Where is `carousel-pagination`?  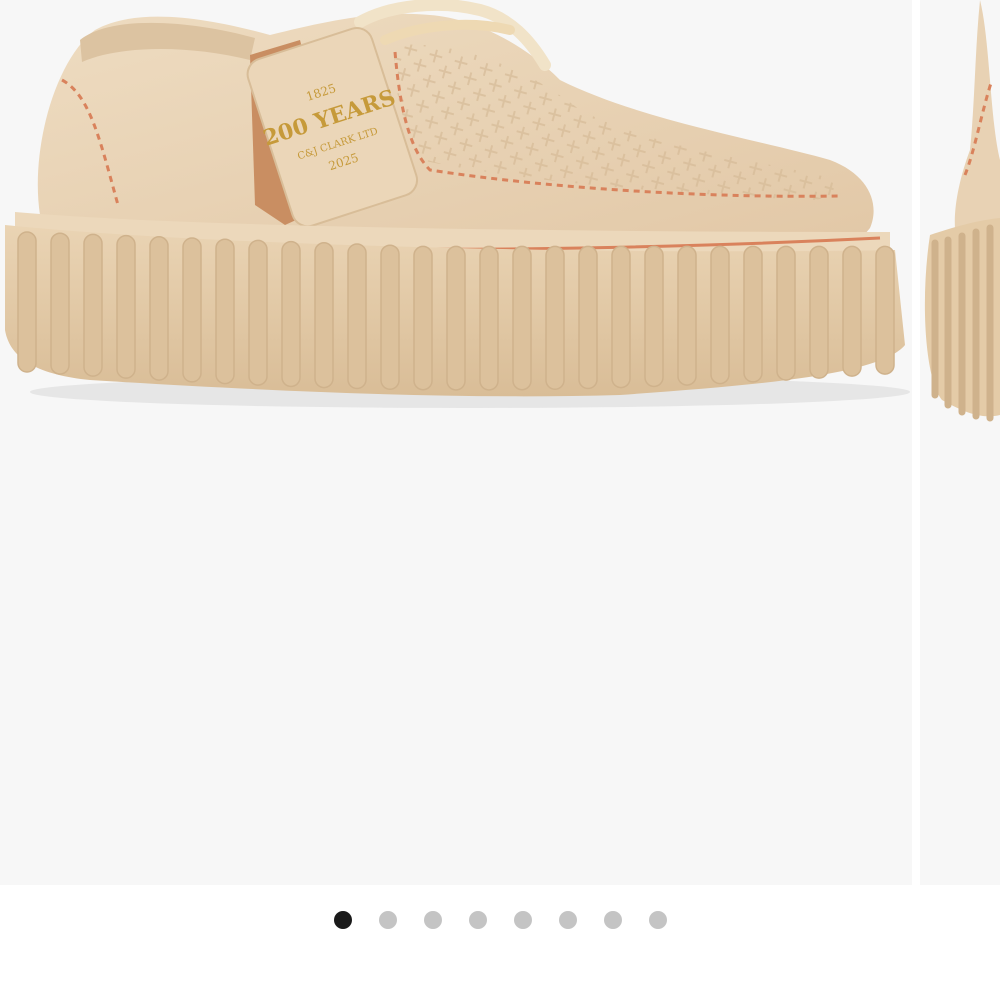 carousel-pagination is located at coordinates (500, 920).